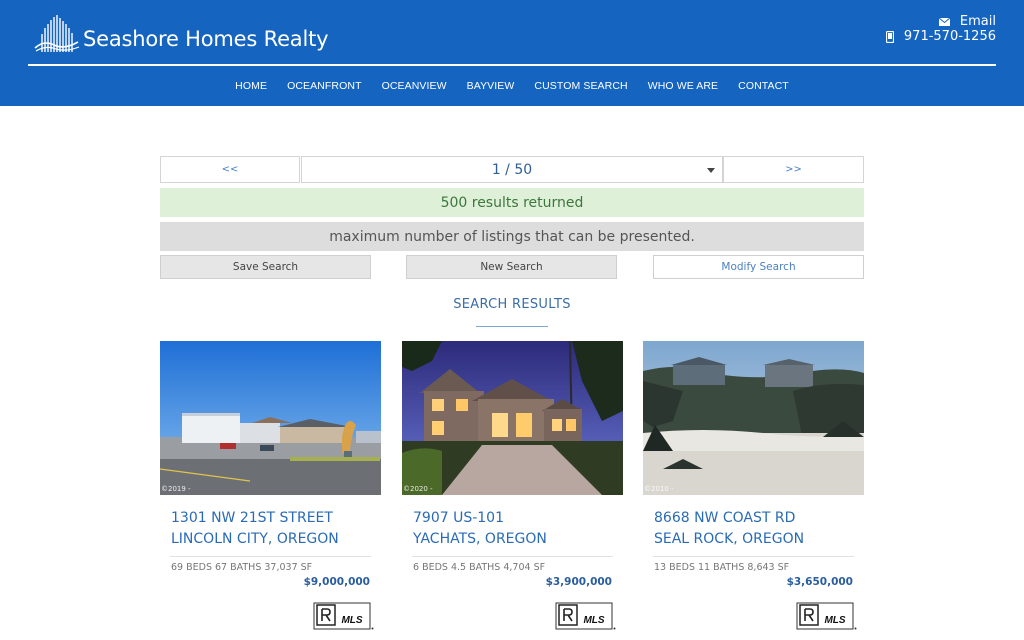 The height and width of the screenshot is (640, 1024). What do you see at coordinates (793, 169) in the screenshot?
I see `next-page-button: >>` at bounding box center [793, 169].